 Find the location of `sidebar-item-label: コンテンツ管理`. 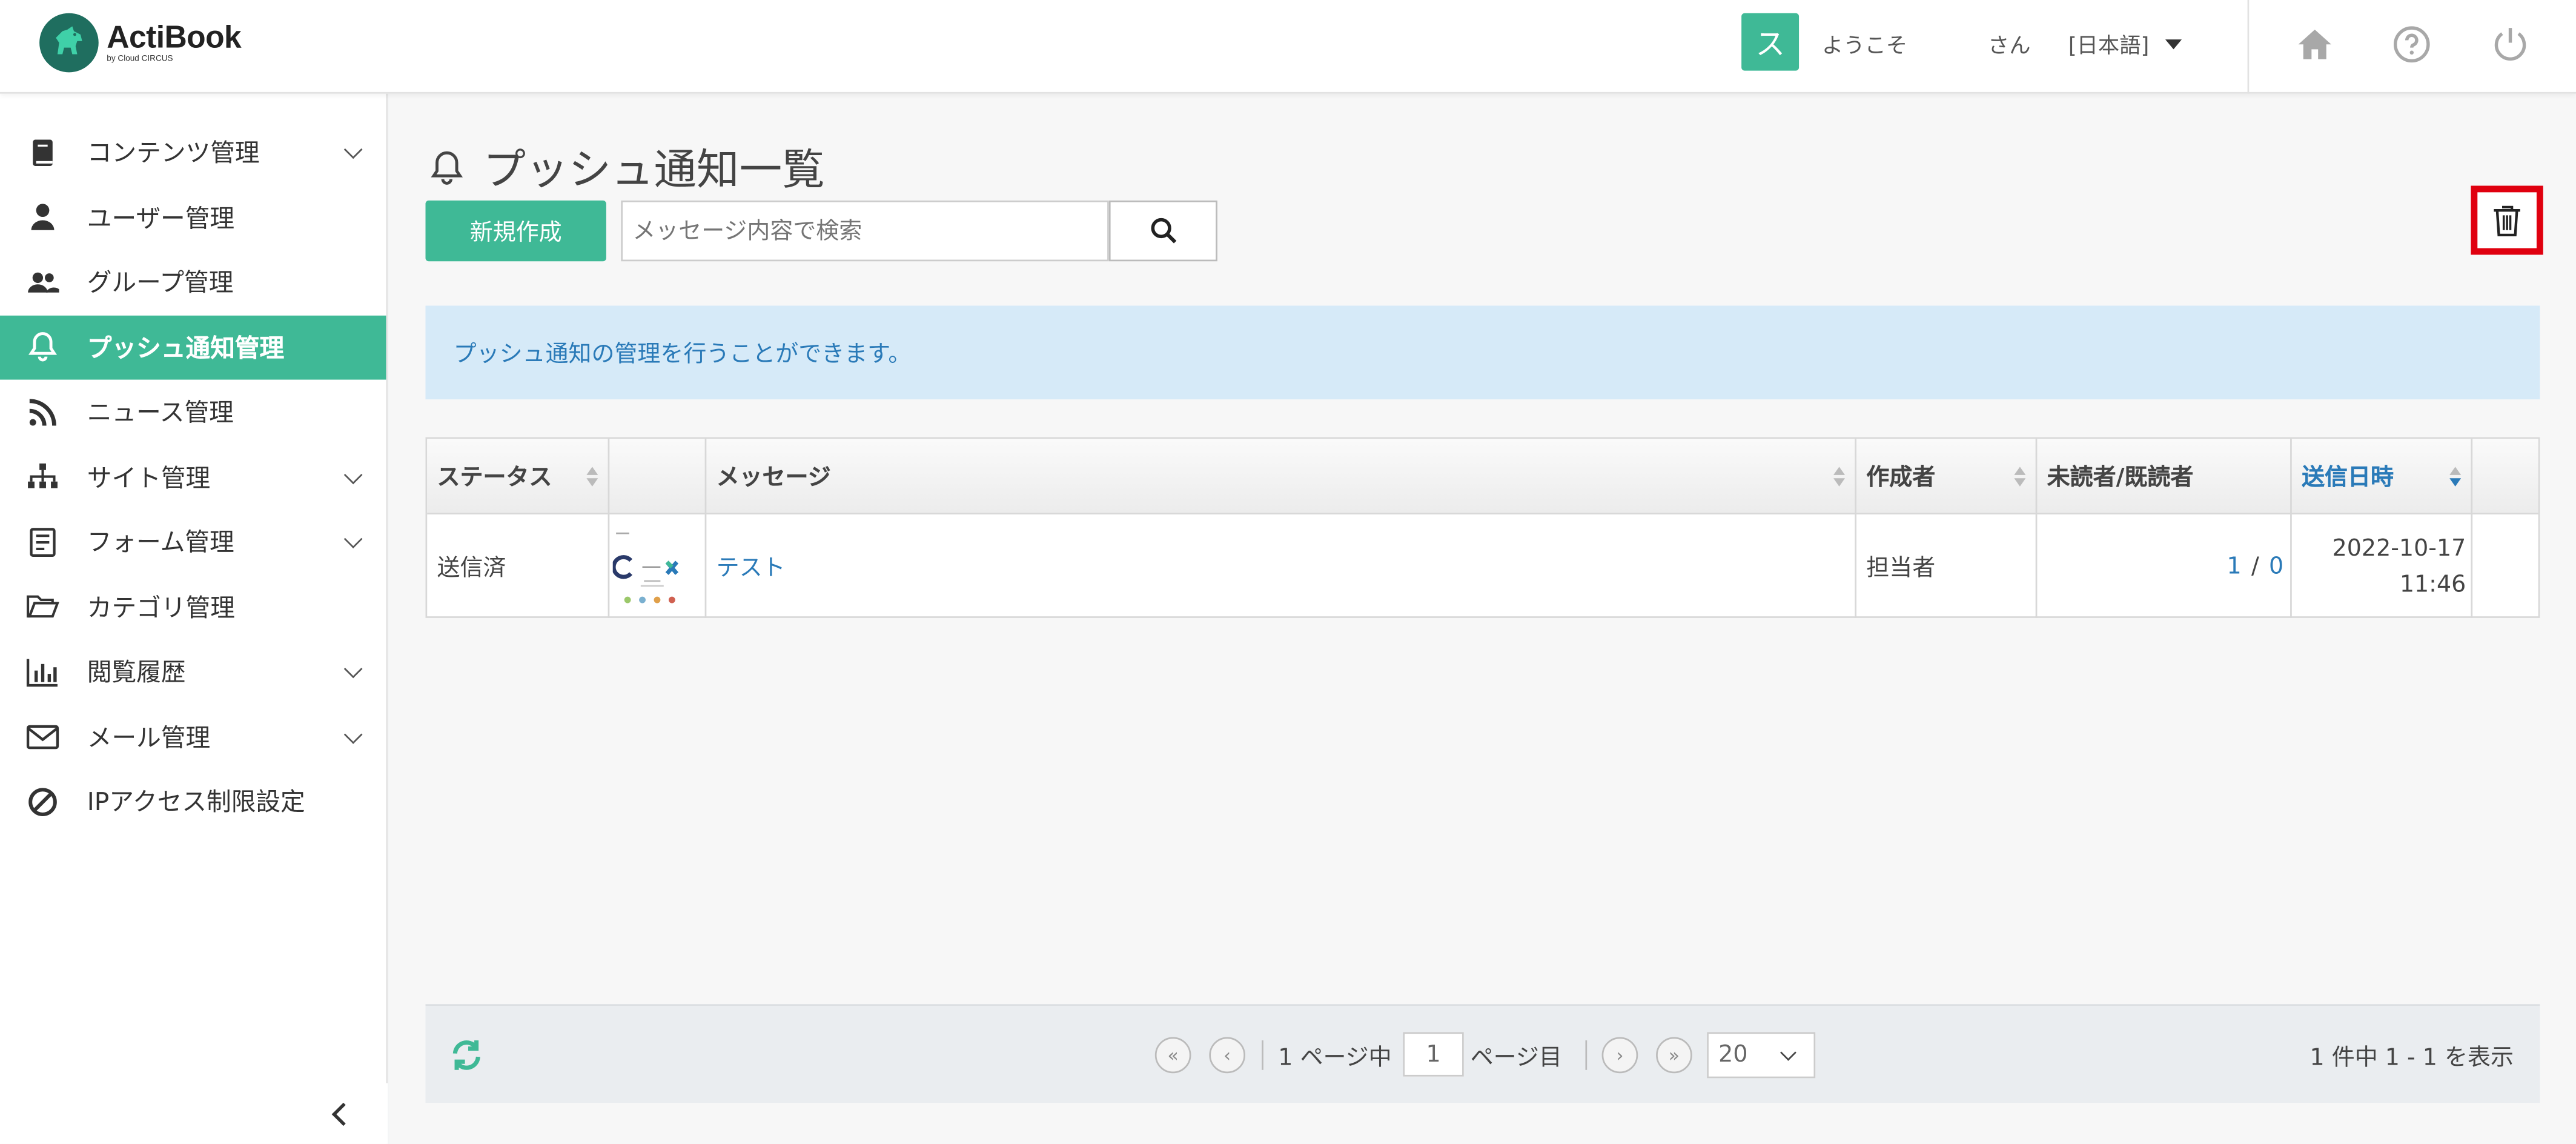

sidebar-item-label: コンテンツ管理 is located at coordinates (173, 153).